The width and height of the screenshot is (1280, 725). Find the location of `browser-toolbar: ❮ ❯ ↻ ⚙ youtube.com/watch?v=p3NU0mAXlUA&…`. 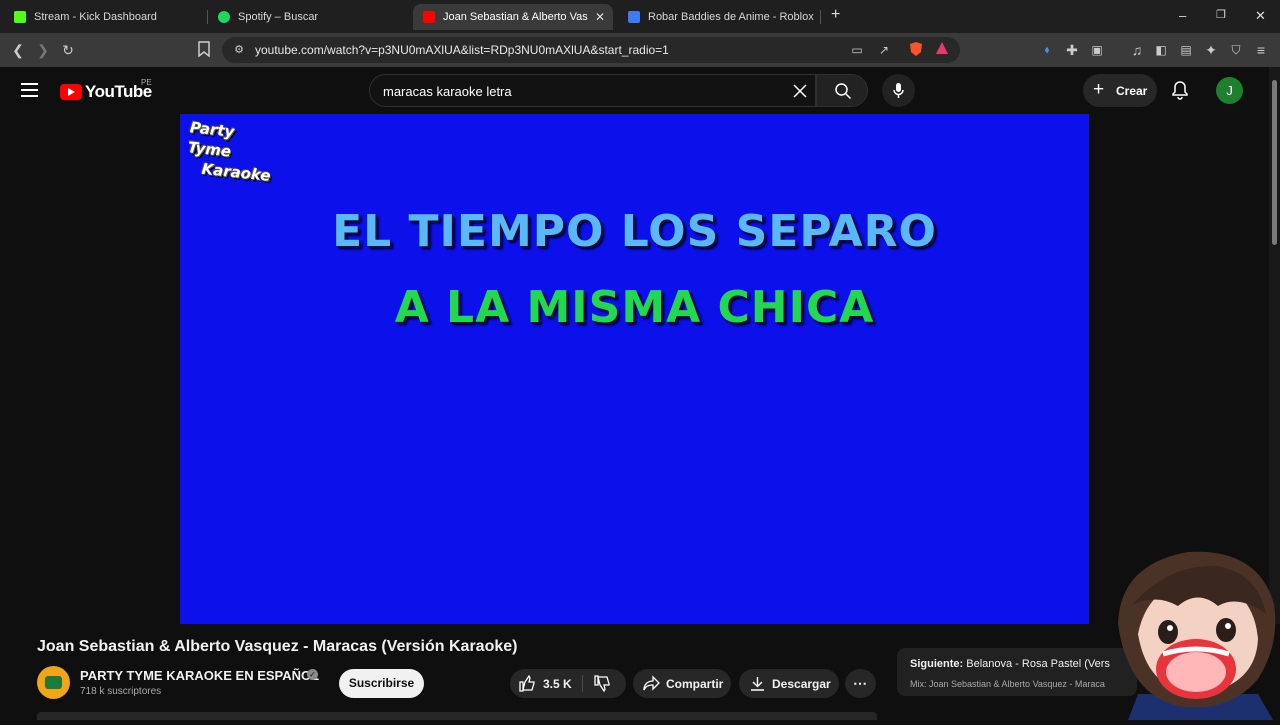

browser-toolbar: ❮ ❯ ↻ ⚙ youtube.com/watch?v=p3NU0mAXlUA&… is located at coordinates (640, 50).